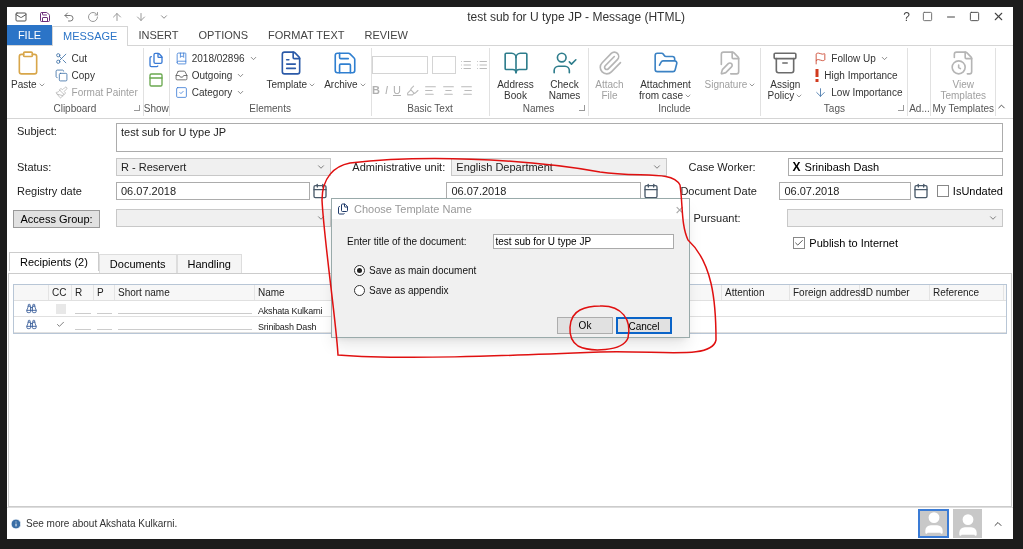  I want to click on ribbon-button: Follow Up, so click(858, 58).